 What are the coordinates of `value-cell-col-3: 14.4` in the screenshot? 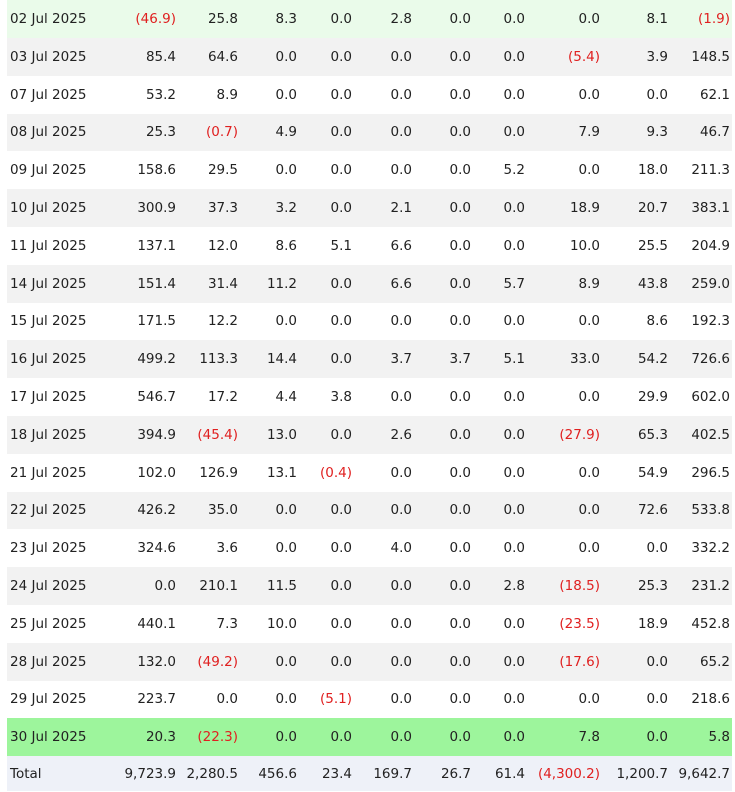 It's located at (281, 359).